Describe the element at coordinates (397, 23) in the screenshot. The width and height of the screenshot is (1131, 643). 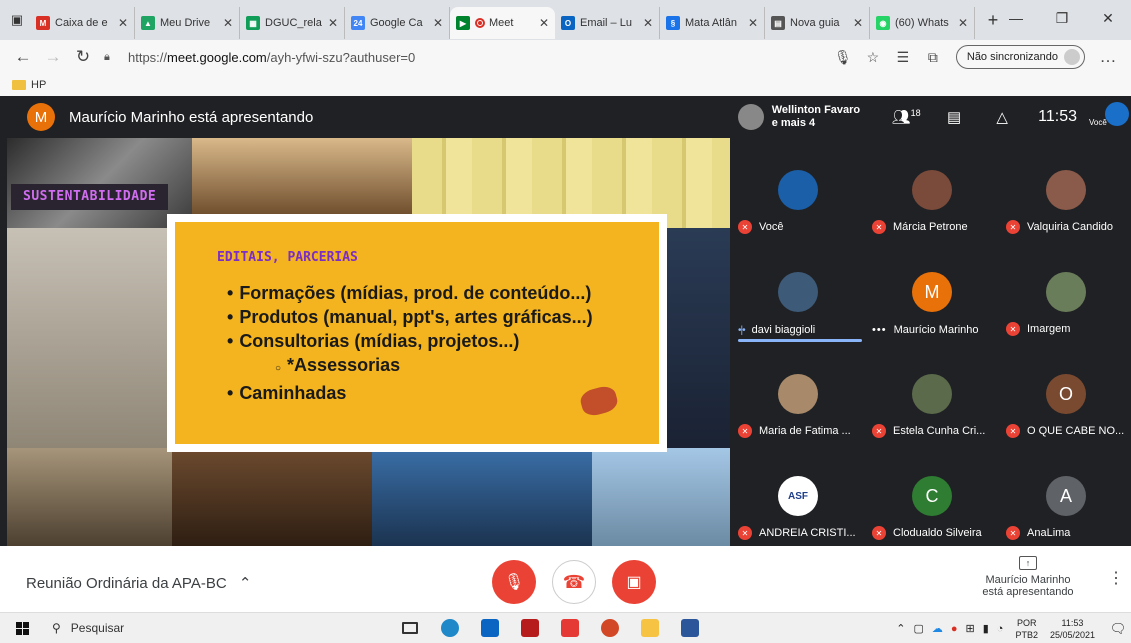
I see `browser-tab: 24 Google Ca ✕` at that location.